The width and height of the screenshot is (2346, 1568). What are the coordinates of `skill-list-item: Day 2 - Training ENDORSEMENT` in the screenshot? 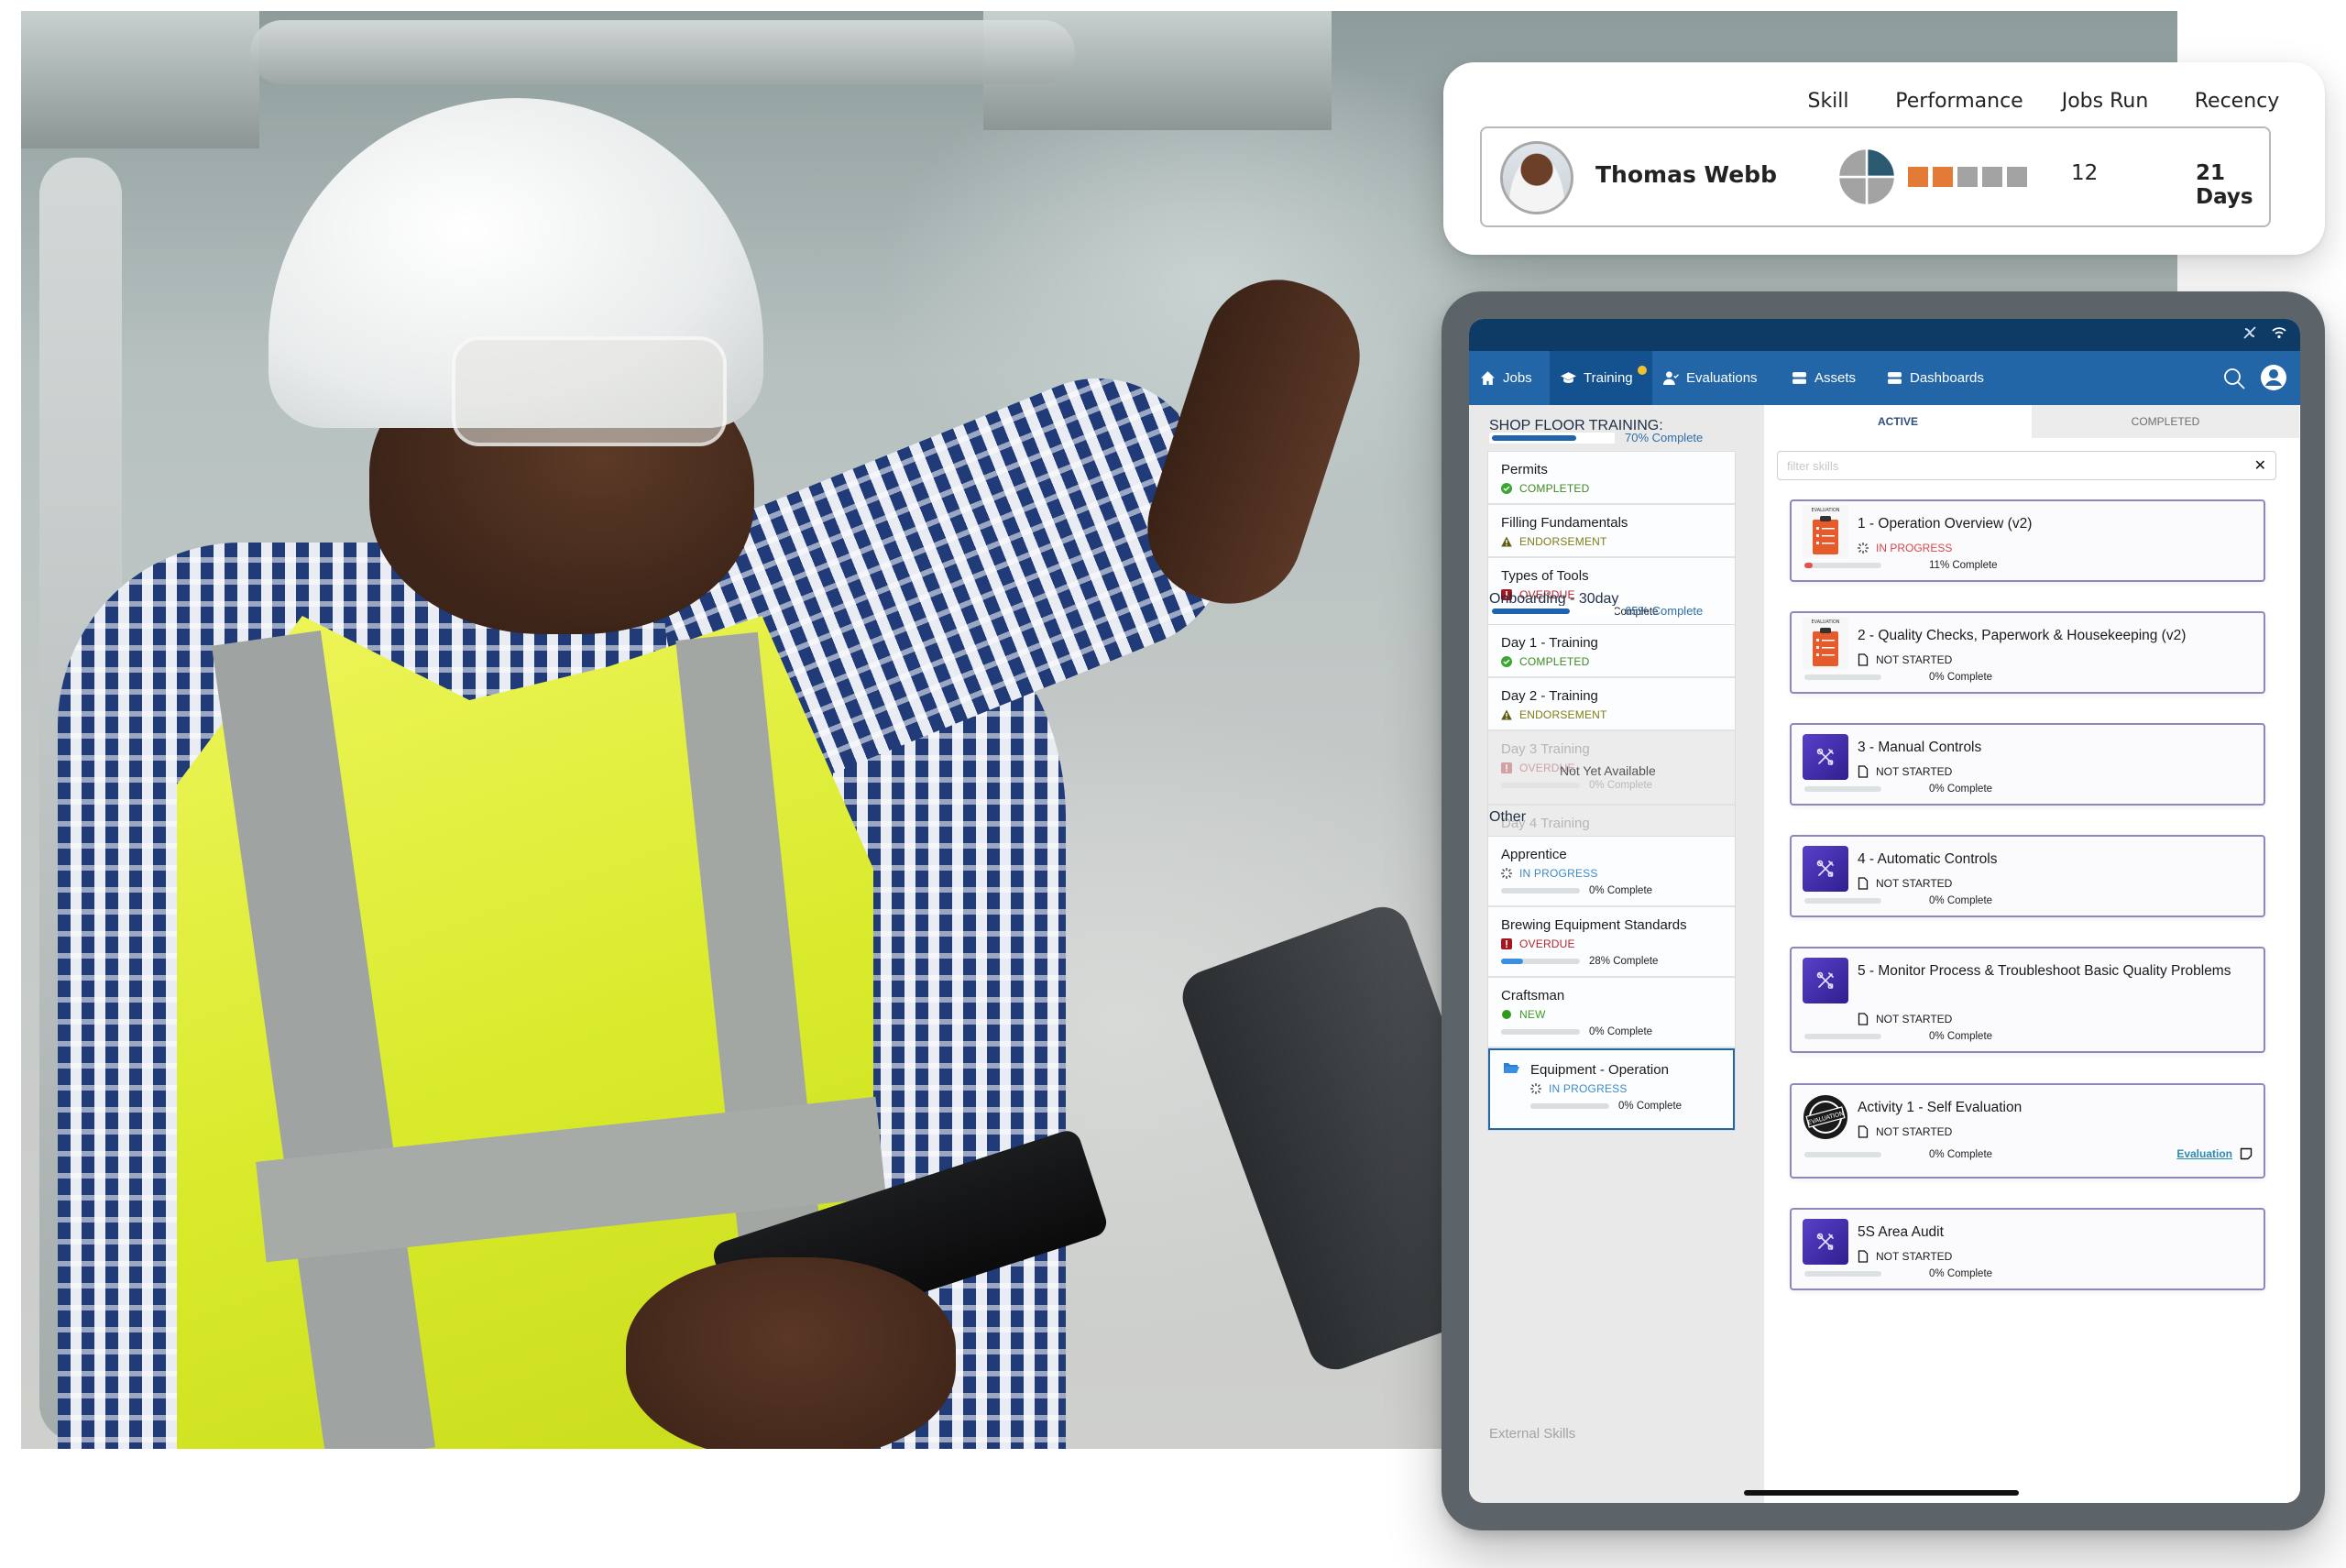 It's located at (1611, 704).